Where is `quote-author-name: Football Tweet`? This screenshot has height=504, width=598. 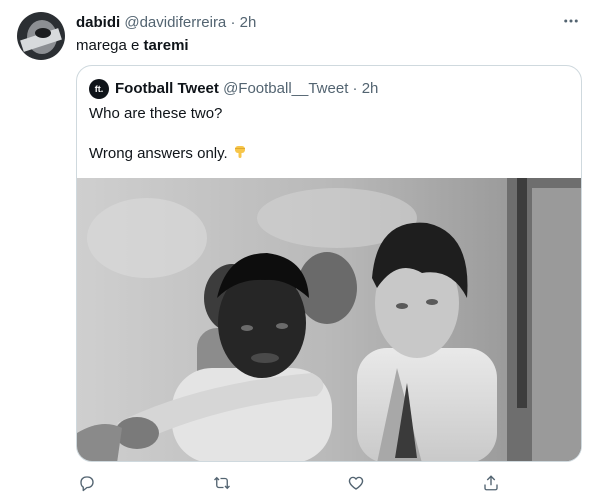
quote-author-name: Football Tweet is located at coordinates (167, 88).